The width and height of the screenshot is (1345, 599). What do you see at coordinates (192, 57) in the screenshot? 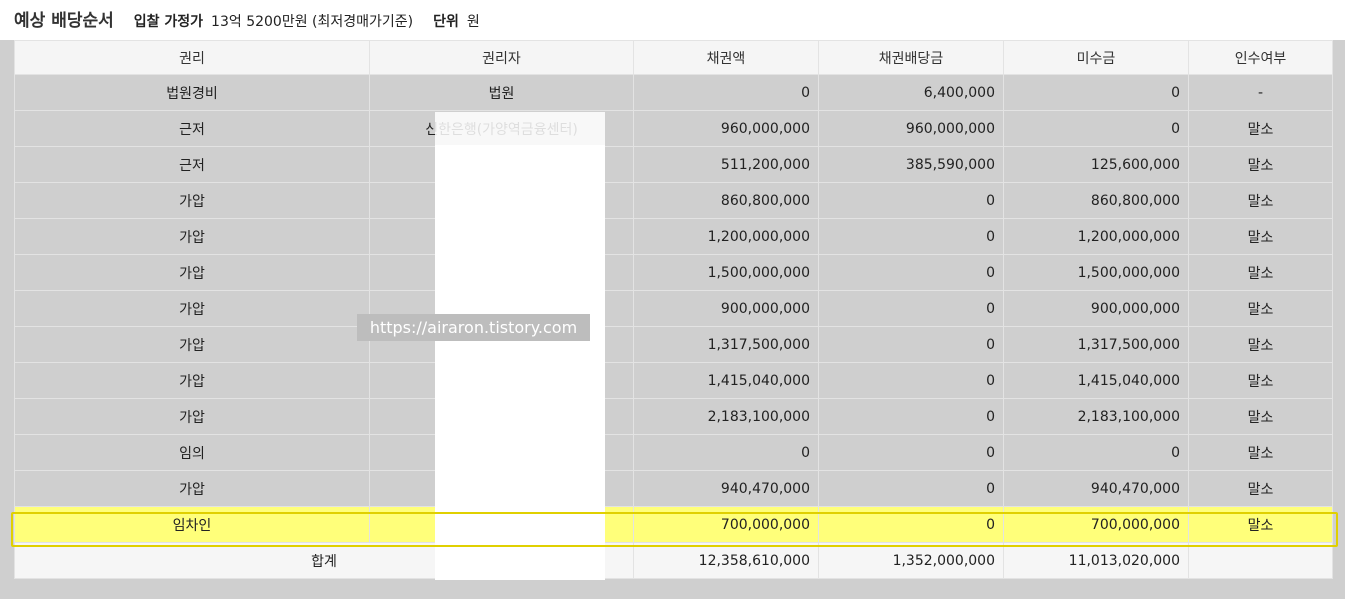
I see `col-header-right: 권리` at bounding box center [192, 57].